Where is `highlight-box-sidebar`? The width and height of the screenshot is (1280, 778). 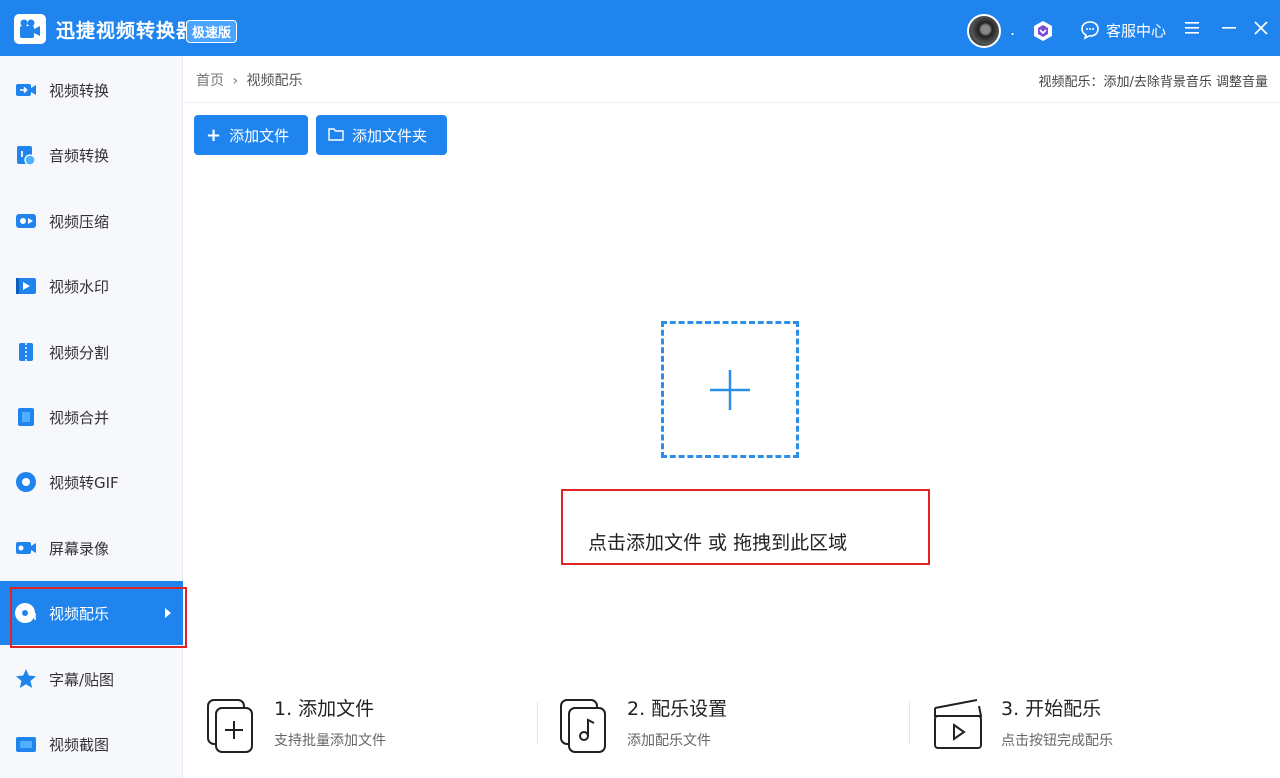 highlight-box-sidebar is located at coordinates (98, 617).